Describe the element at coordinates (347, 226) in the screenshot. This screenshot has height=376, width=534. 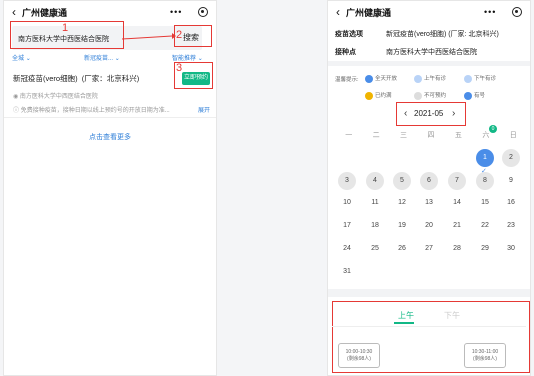
I see `calendar-day: 17` at that location.